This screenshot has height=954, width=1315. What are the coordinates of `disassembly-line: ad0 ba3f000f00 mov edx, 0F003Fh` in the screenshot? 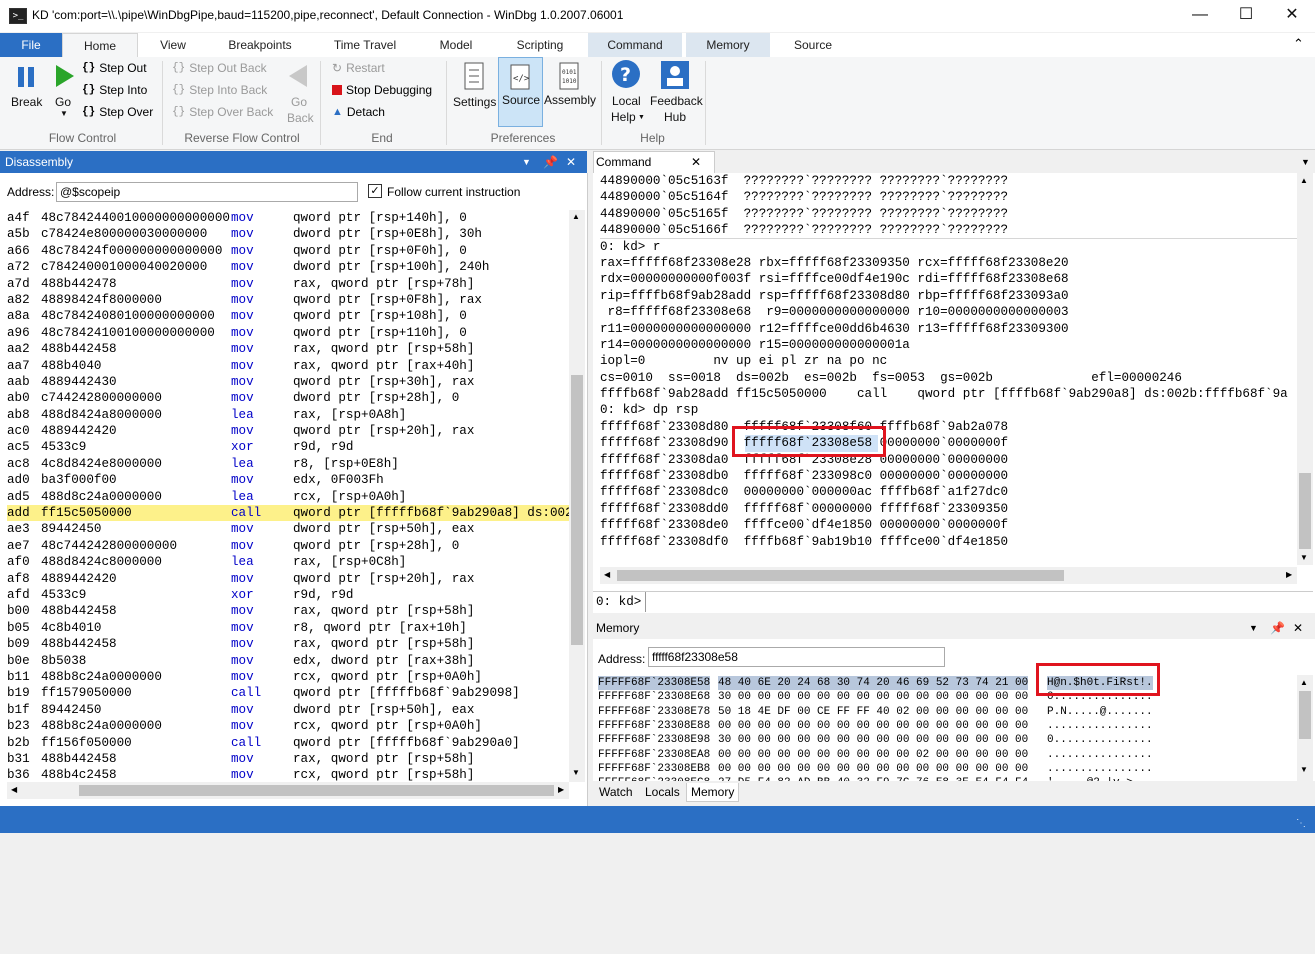 It's located at (288, 480).